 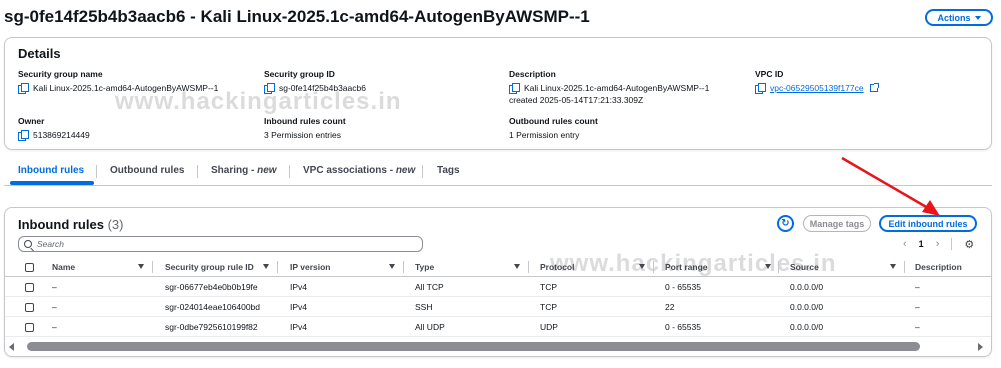 I want to click on manage-tags-button: Manage tags, so click(x=837, y=223).